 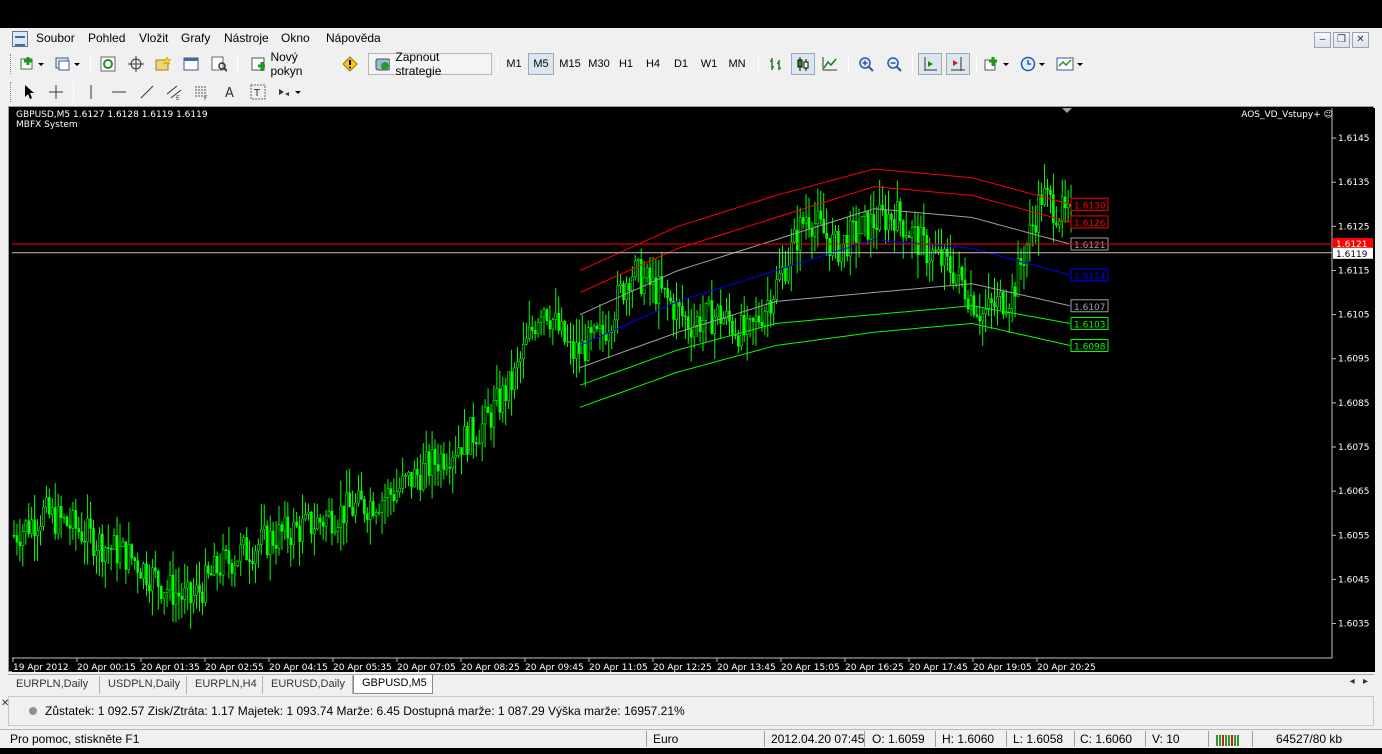 I want to click on menu-view: Pohled, so click(x=106, y=38).